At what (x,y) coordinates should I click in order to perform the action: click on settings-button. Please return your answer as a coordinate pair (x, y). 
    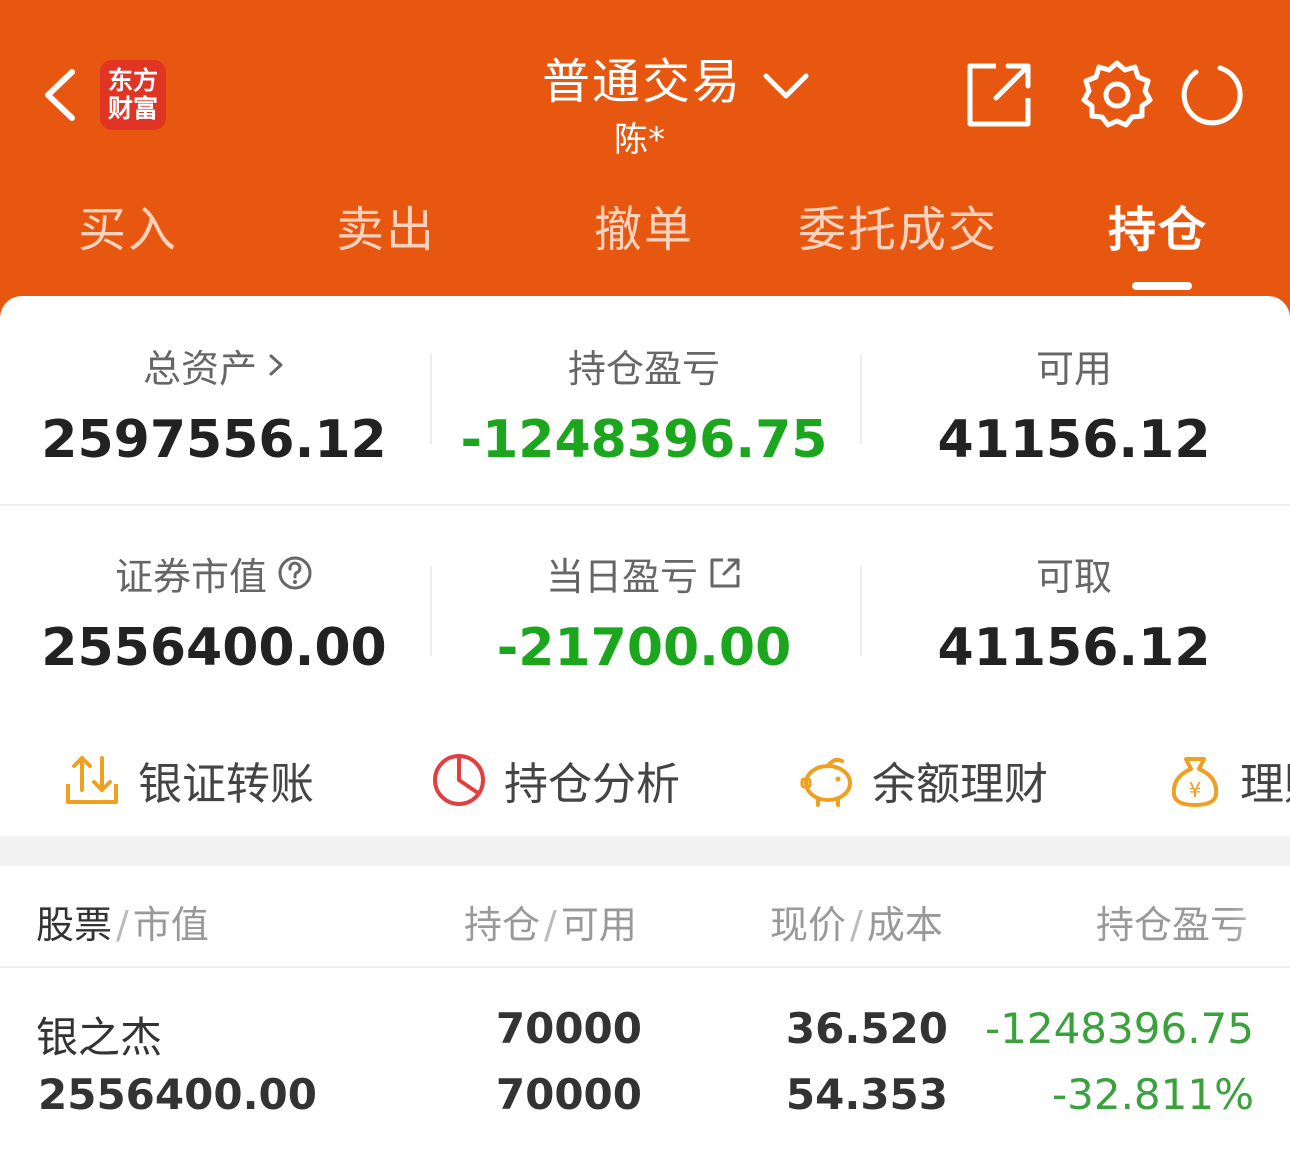
    Looking at the image, I should click on (1117, 95).